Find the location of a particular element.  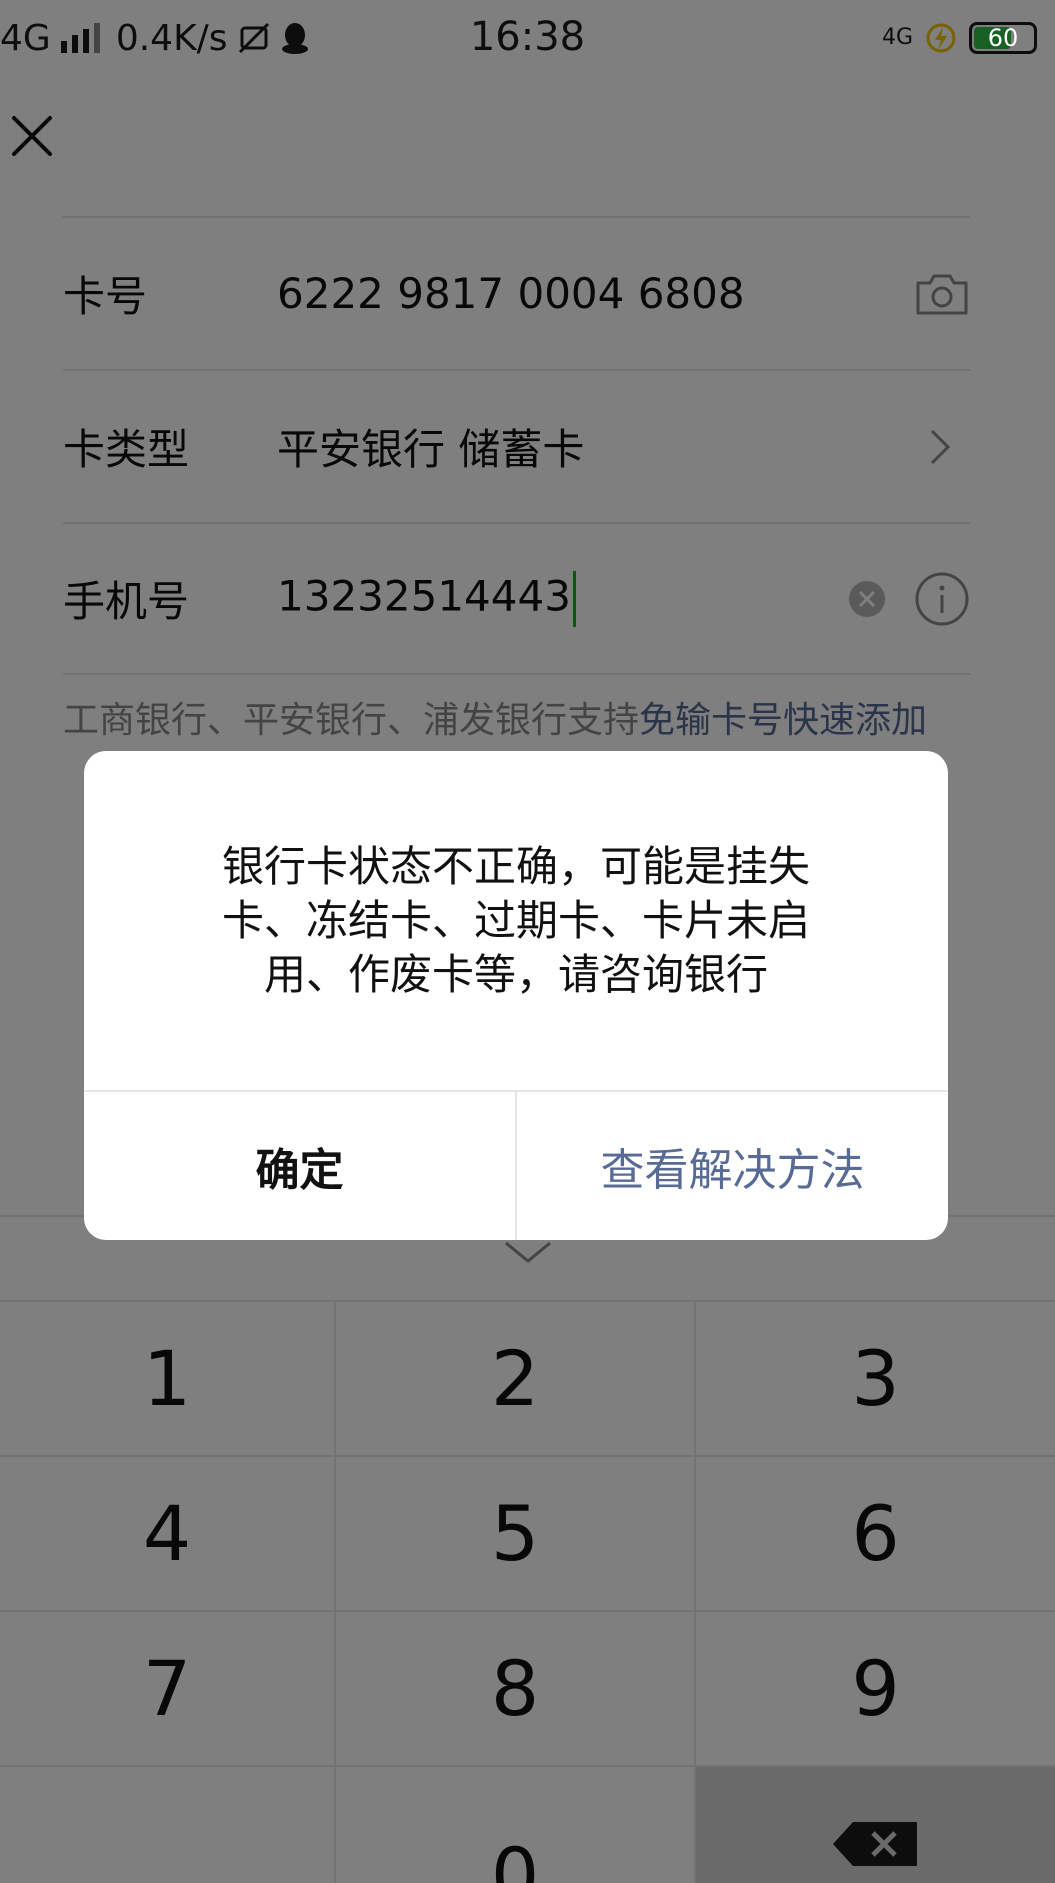

dialog-actions: 确定 查看解决方法 is located at coordinates (516, 1165).